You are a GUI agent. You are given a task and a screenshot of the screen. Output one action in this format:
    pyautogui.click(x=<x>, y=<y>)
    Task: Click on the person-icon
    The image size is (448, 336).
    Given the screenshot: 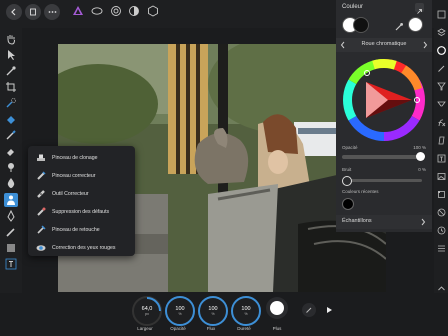 What is the action you would take?
    pyautogui.click(x=11, y=200)
    